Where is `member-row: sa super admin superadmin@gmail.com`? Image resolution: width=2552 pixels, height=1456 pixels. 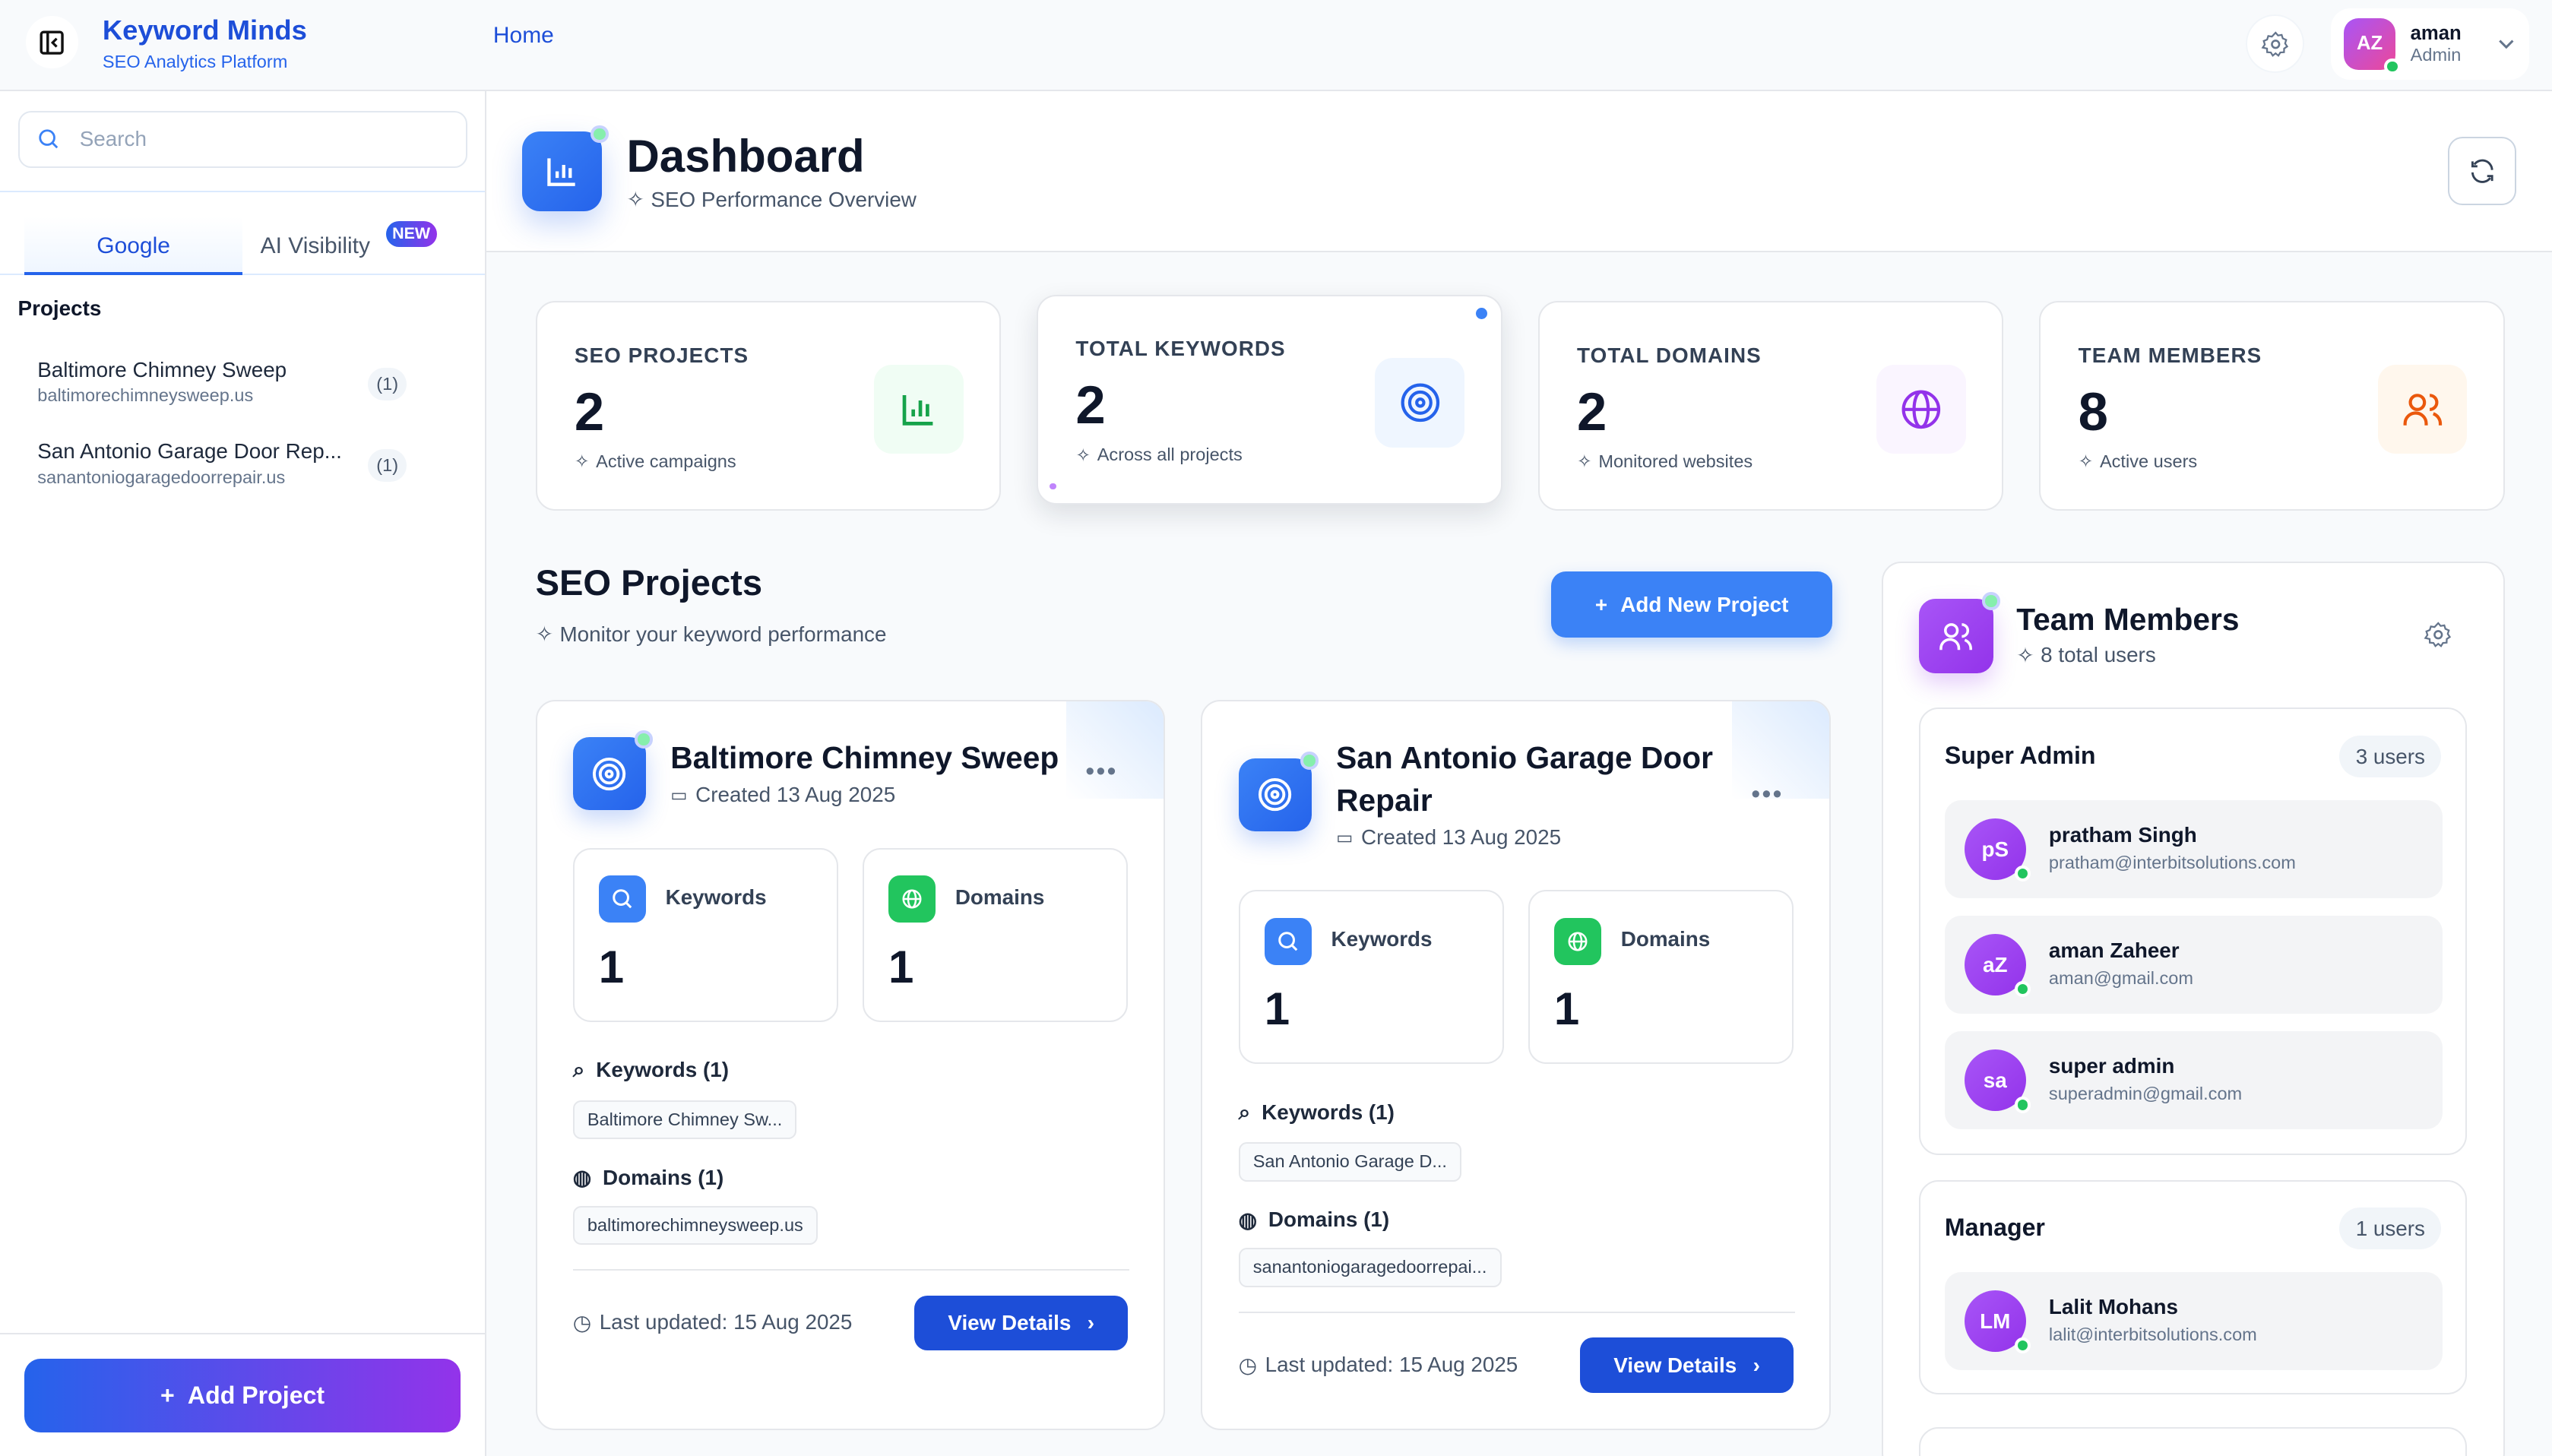 member-row: sa super admin superadmin@gmail.com is located at coordinates (2193, 1080).